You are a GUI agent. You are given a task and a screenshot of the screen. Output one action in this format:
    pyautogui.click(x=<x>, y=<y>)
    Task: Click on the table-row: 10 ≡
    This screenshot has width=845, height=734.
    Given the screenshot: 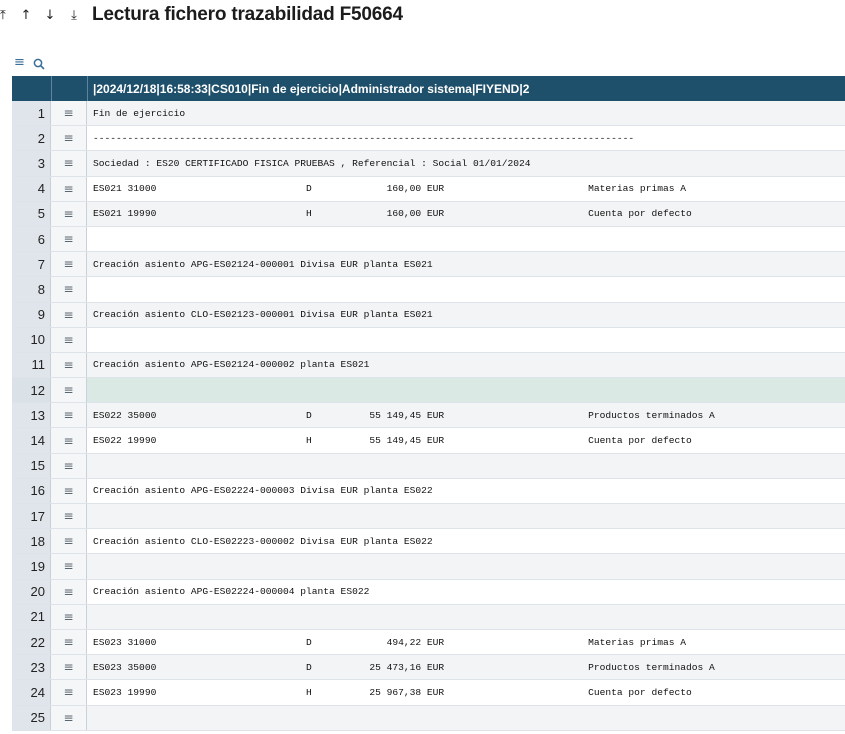 What is the action you would take?
    pyautogui.click(x=428, y=340)
    